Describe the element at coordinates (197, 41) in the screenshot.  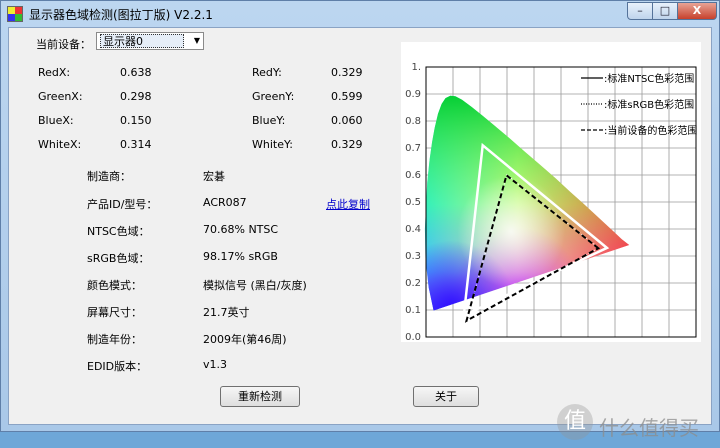
I see `chevron-down-icon: ▼` at that location.